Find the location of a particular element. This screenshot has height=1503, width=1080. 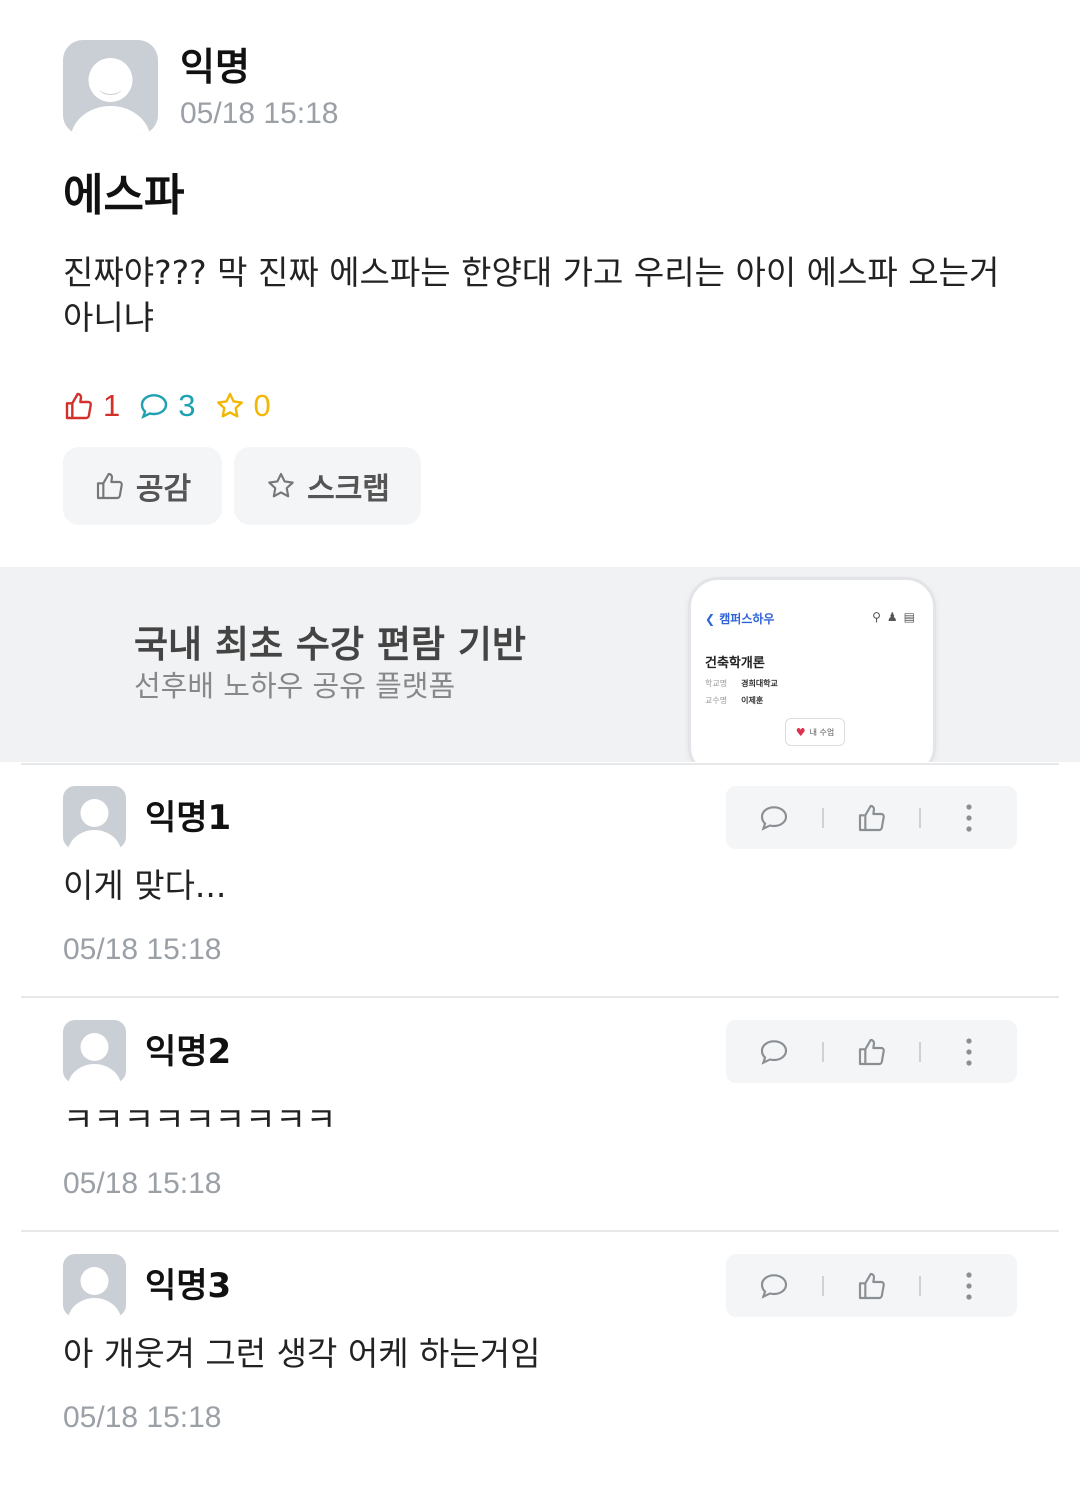

author-name: 익명 is located at coordinates (215, 67).